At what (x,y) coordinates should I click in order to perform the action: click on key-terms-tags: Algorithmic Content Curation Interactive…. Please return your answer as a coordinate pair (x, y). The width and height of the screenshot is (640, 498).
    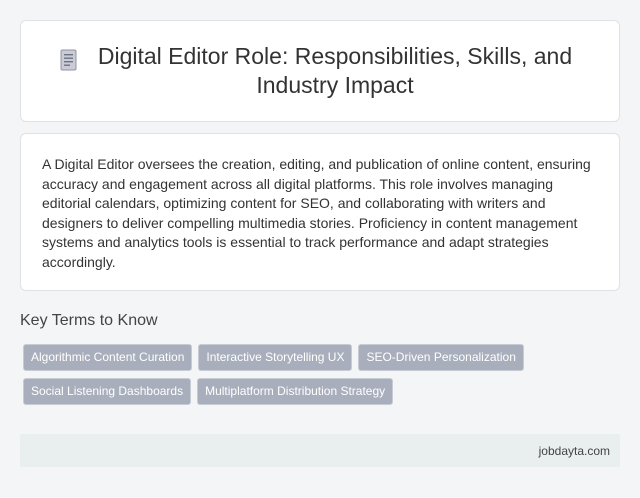
    Looking at the image, I should click on (303, 378).